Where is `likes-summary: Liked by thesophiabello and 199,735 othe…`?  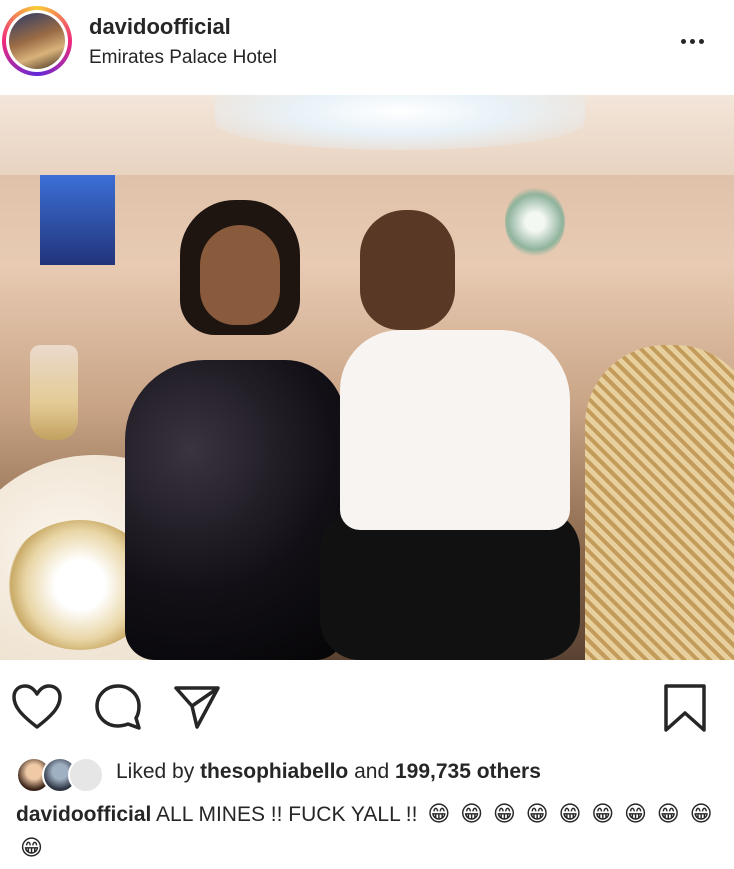
likes-summary: Liked by thesophiabello and 199,735 othe… is located at coordinates (328, 772).